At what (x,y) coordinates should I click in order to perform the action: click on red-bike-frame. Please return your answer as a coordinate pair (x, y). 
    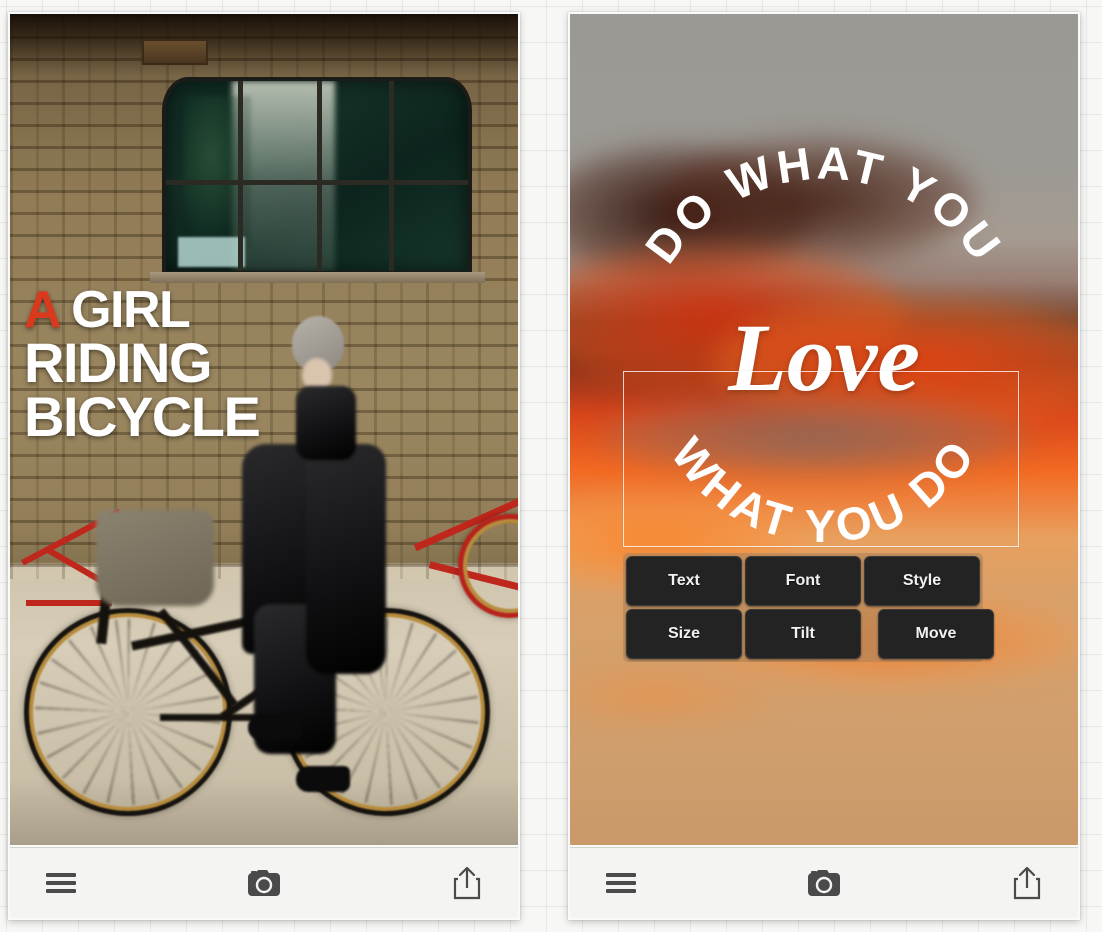
    Looking at the image, I should click on (69, 603).